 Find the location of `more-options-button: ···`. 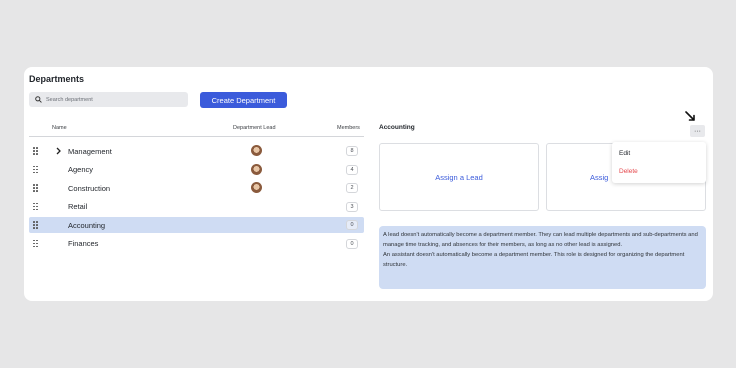

more-options-button: ··· is located at coordinates (697, 131).